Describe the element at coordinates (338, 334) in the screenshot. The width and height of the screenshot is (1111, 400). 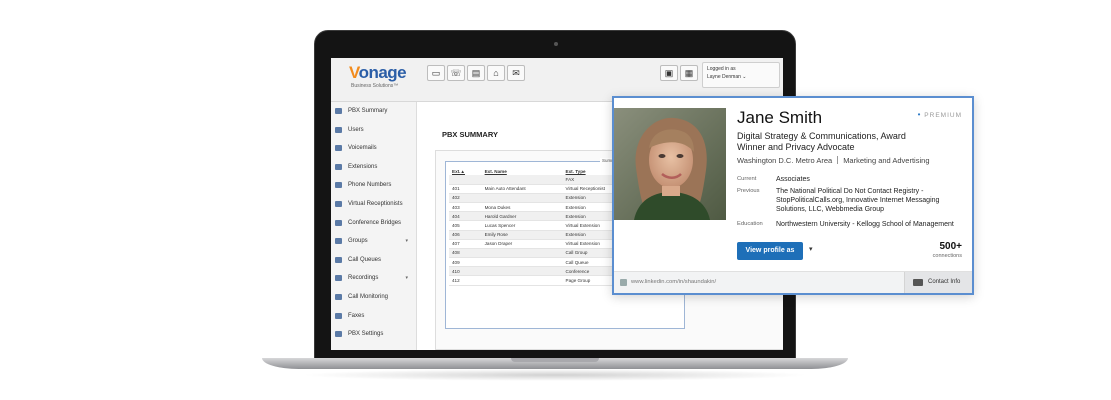
I see `settings-icon` at that location.